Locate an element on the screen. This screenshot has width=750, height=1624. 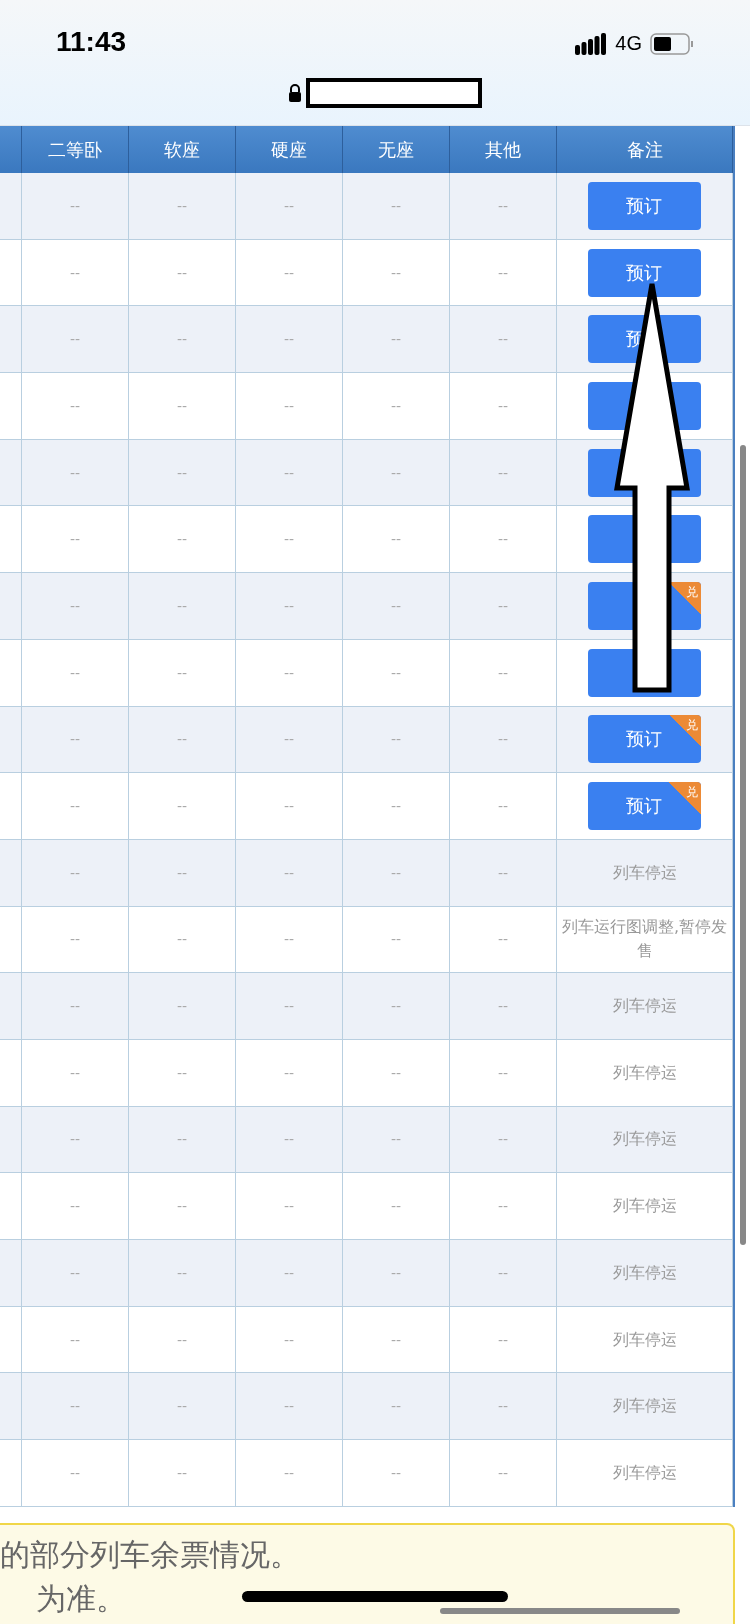
signal-icon is located at coordinates (591, 43).